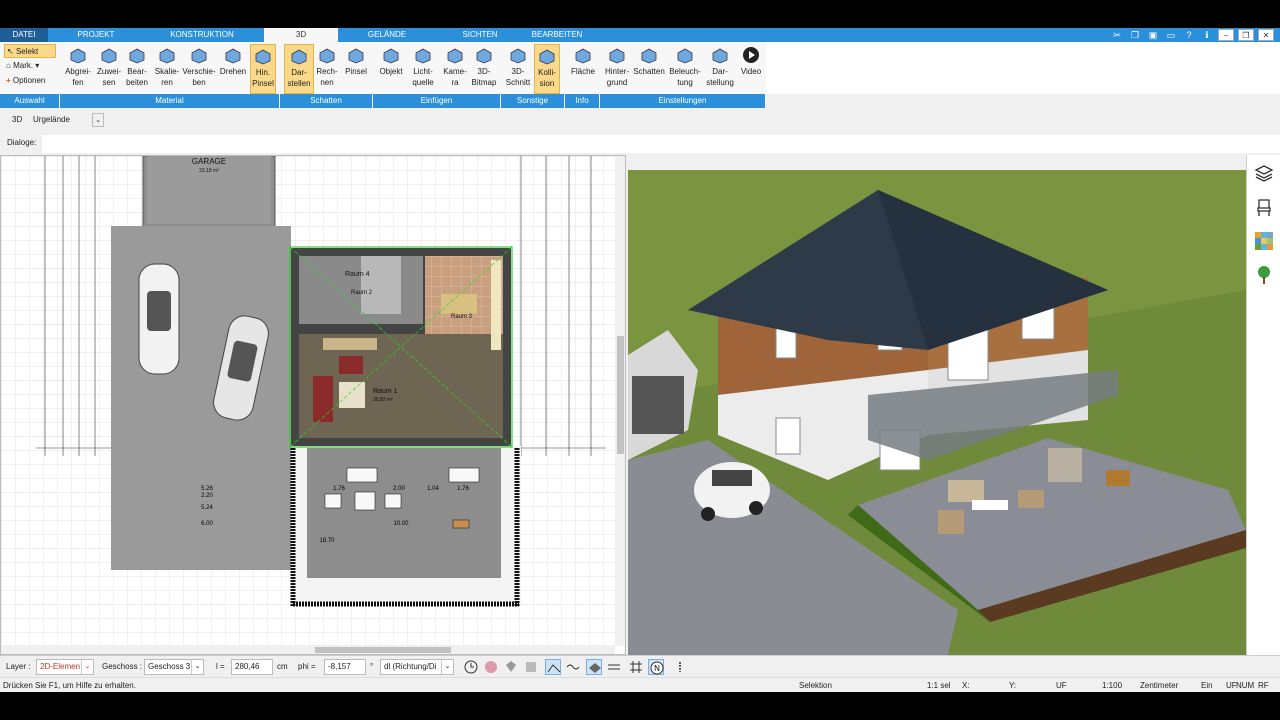 The height and width of the screenshot is (720, 1280). I want to click on tab-konstruktion: KONSTRUKTION, so click(202, 35).